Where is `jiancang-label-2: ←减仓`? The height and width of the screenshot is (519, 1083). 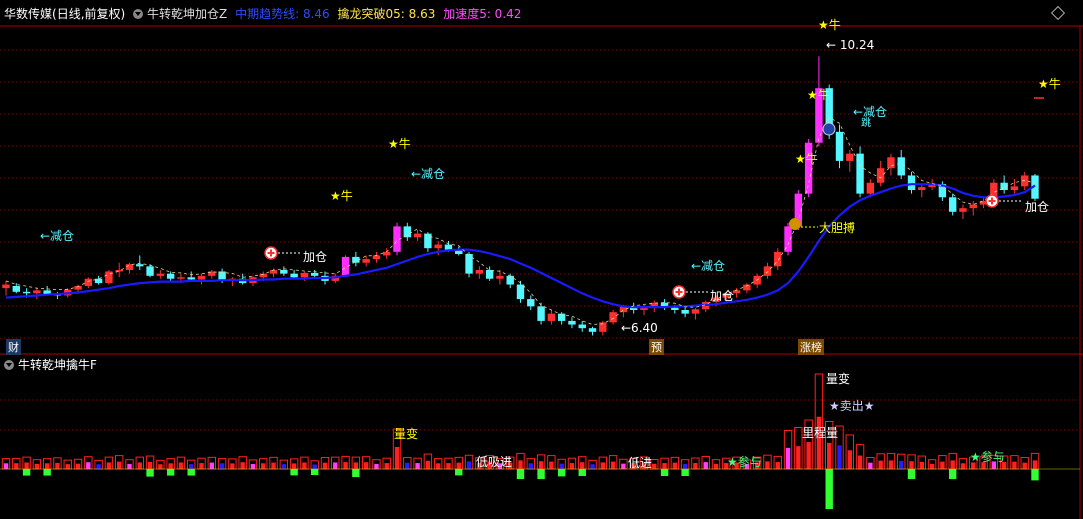
jiancang-label-2: ←减仓 is located at coordinates (428, 174).